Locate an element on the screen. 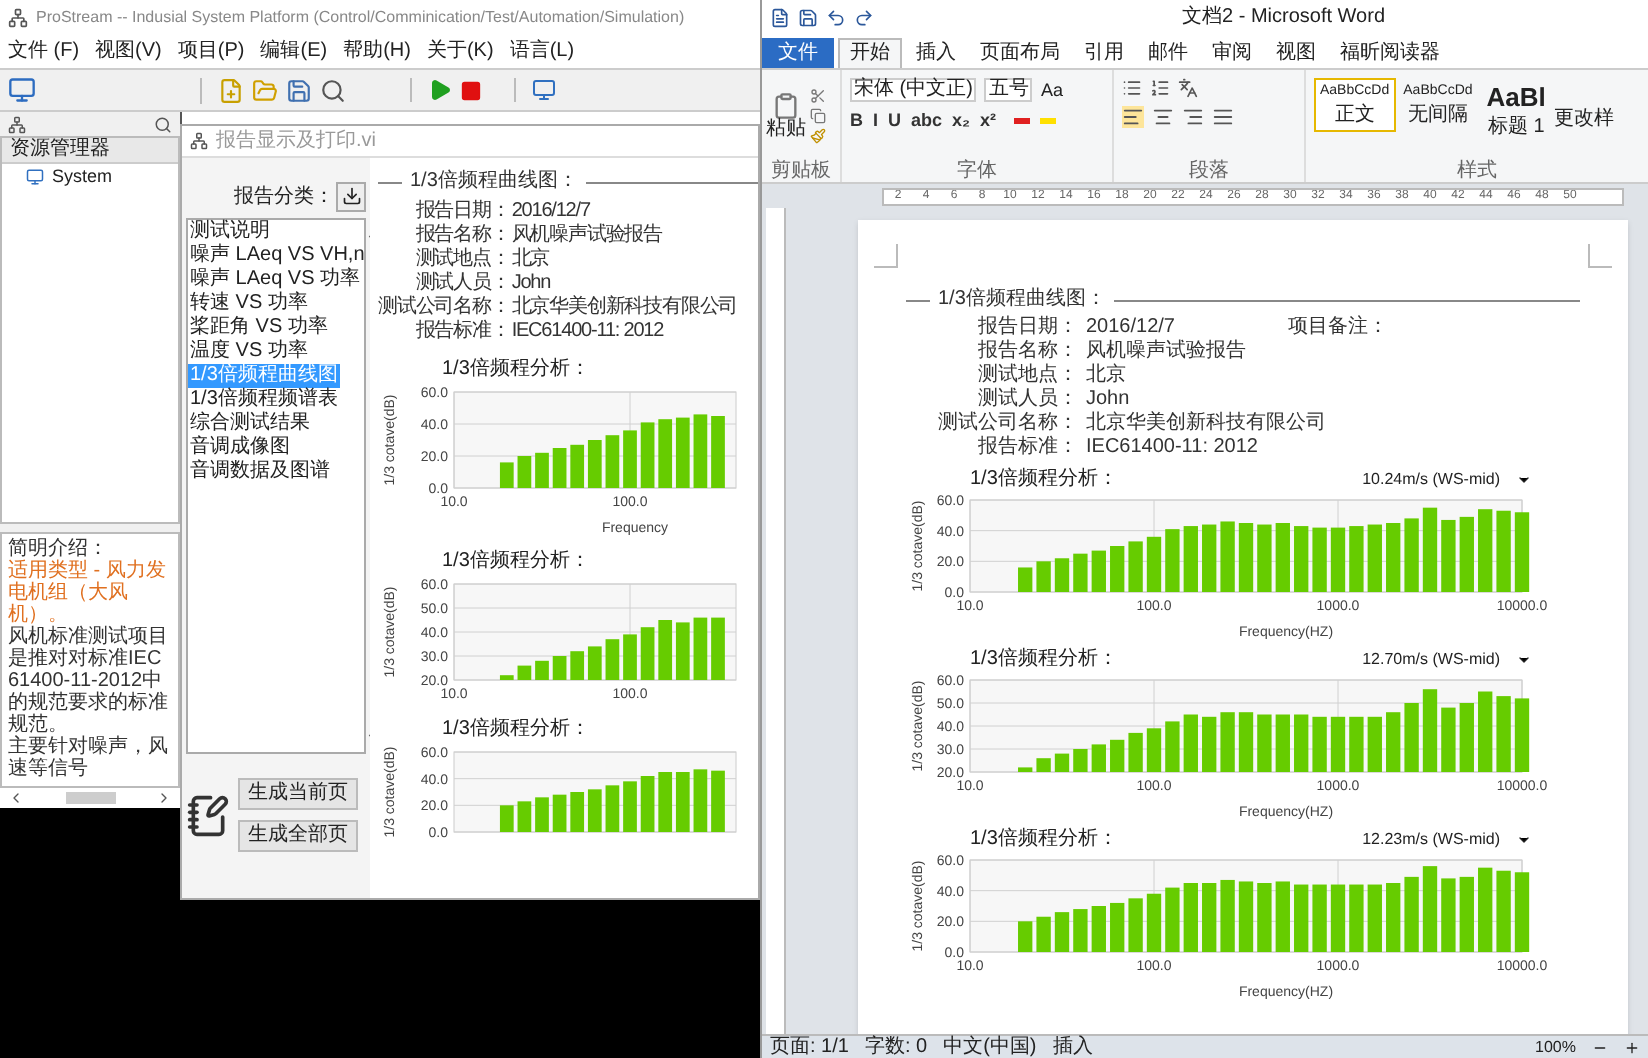 The height and width of the screenshot is (1058, 1648). zoom-level: 100% is located at coordinates (1555, 1047).